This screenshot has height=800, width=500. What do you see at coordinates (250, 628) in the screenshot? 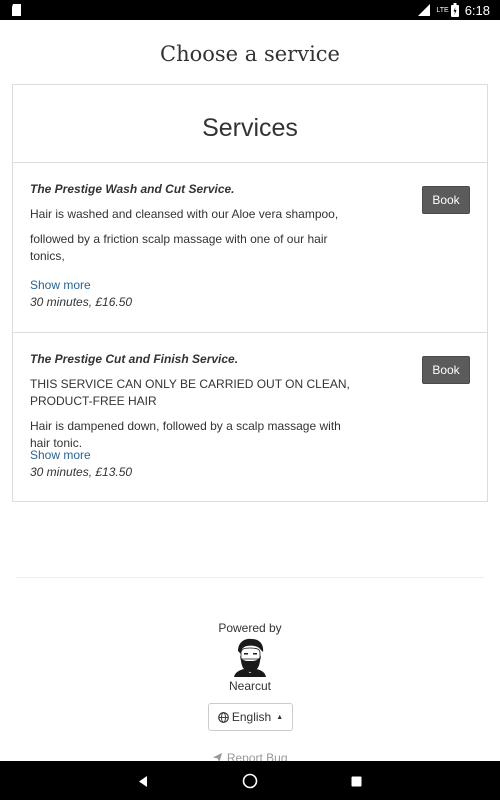
I see `powered-by-label: Powered by` at bounding box center [250, 628].